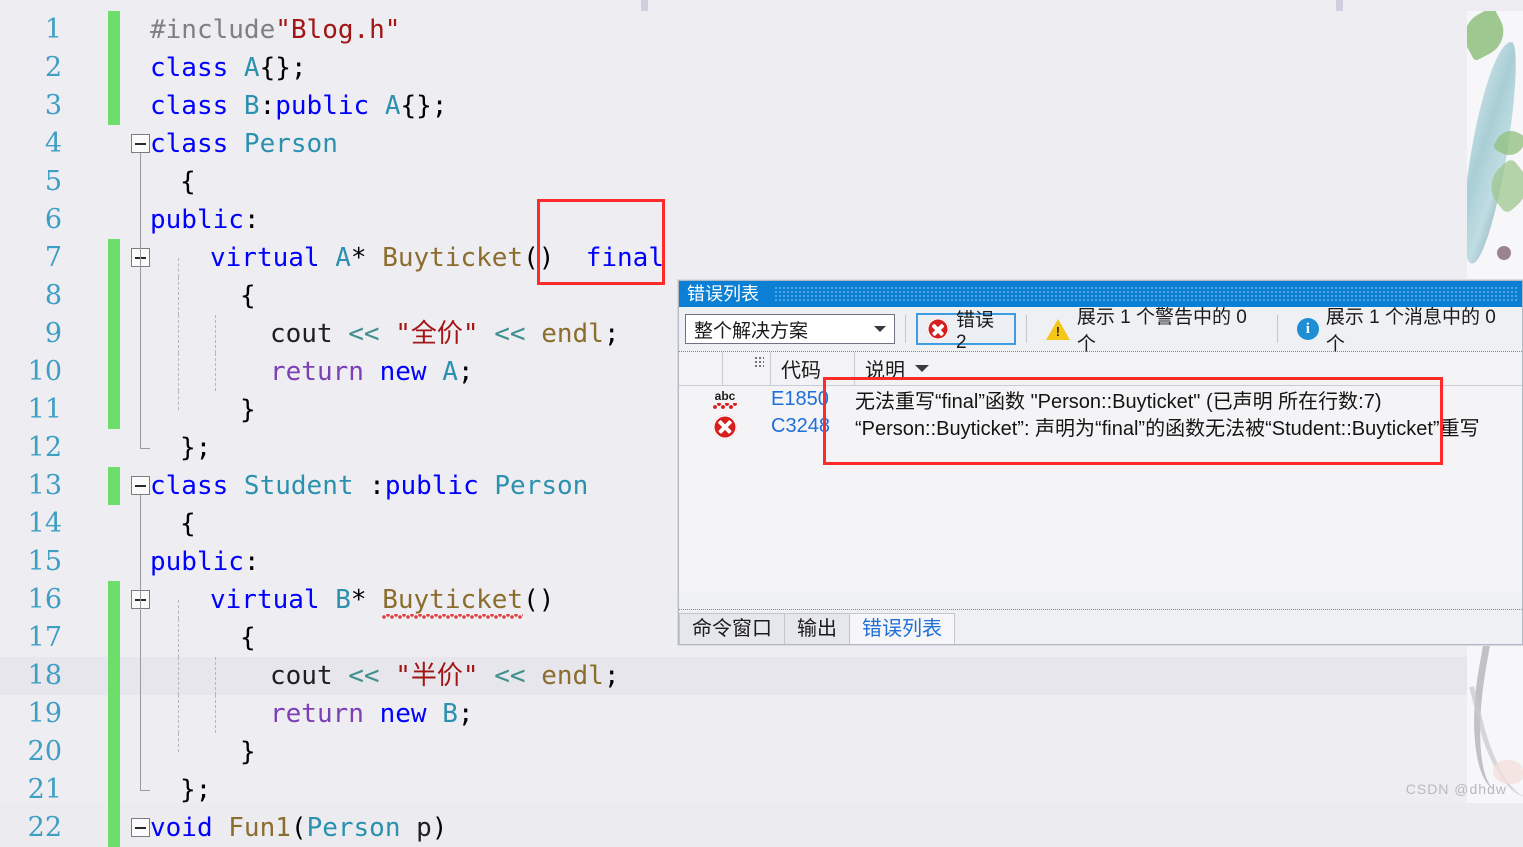  I want to click on code-token: };, so click(196, 790).